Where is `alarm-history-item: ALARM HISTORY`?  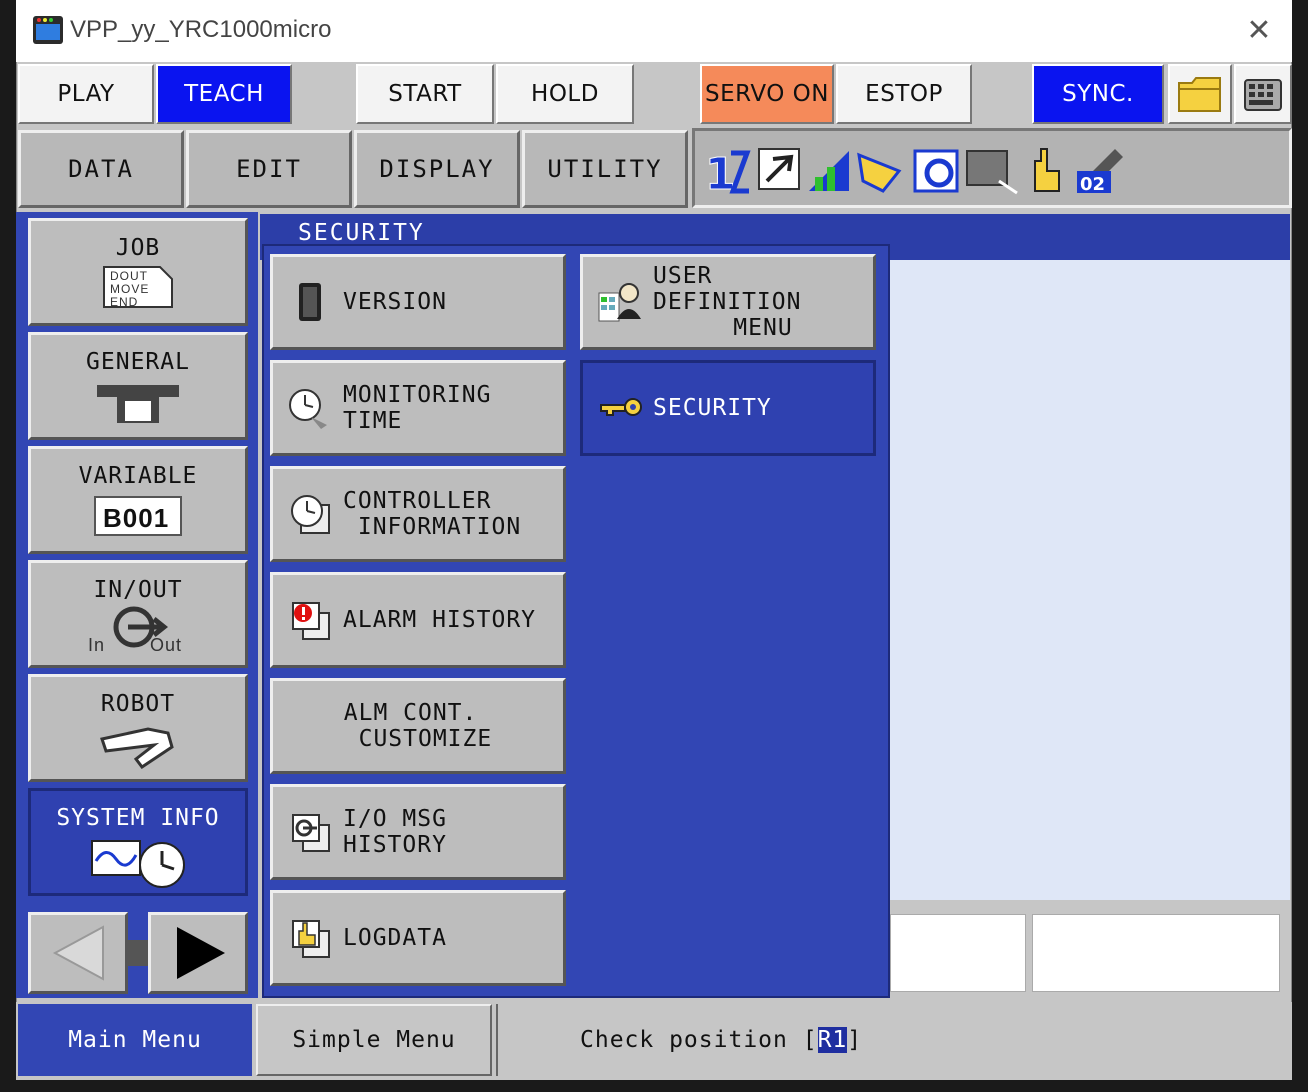 alarm-history-item: ALARM HISTORY is located at coordinates (418, 620).